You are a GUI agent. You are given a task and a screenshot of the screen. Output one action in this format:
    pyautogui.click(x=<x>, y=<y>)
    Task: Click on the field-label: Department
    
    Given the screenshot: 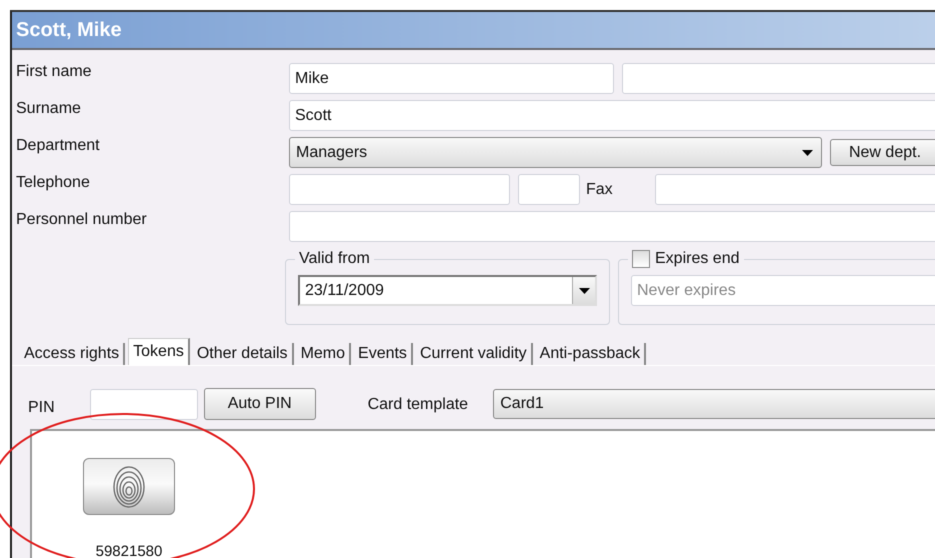 What is the action you would take?
    pyautogui.click(x=58, y=145)
    